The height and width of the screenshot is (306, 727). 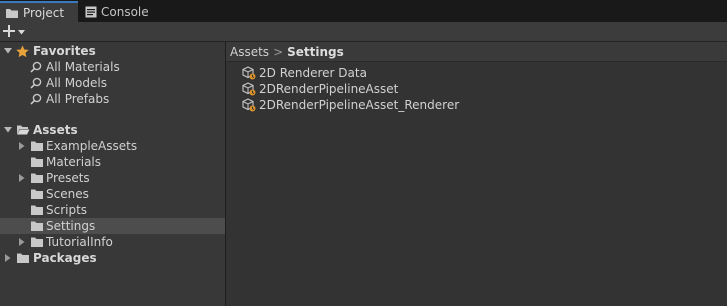 I want to click on breadcrumb-settings: Settings, so click(x=315, y=52).